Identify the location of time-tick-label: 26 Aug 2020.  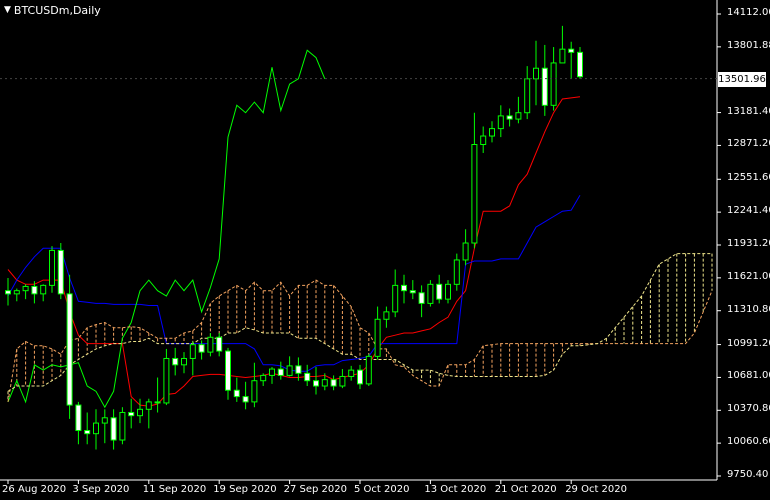
(34, 489).